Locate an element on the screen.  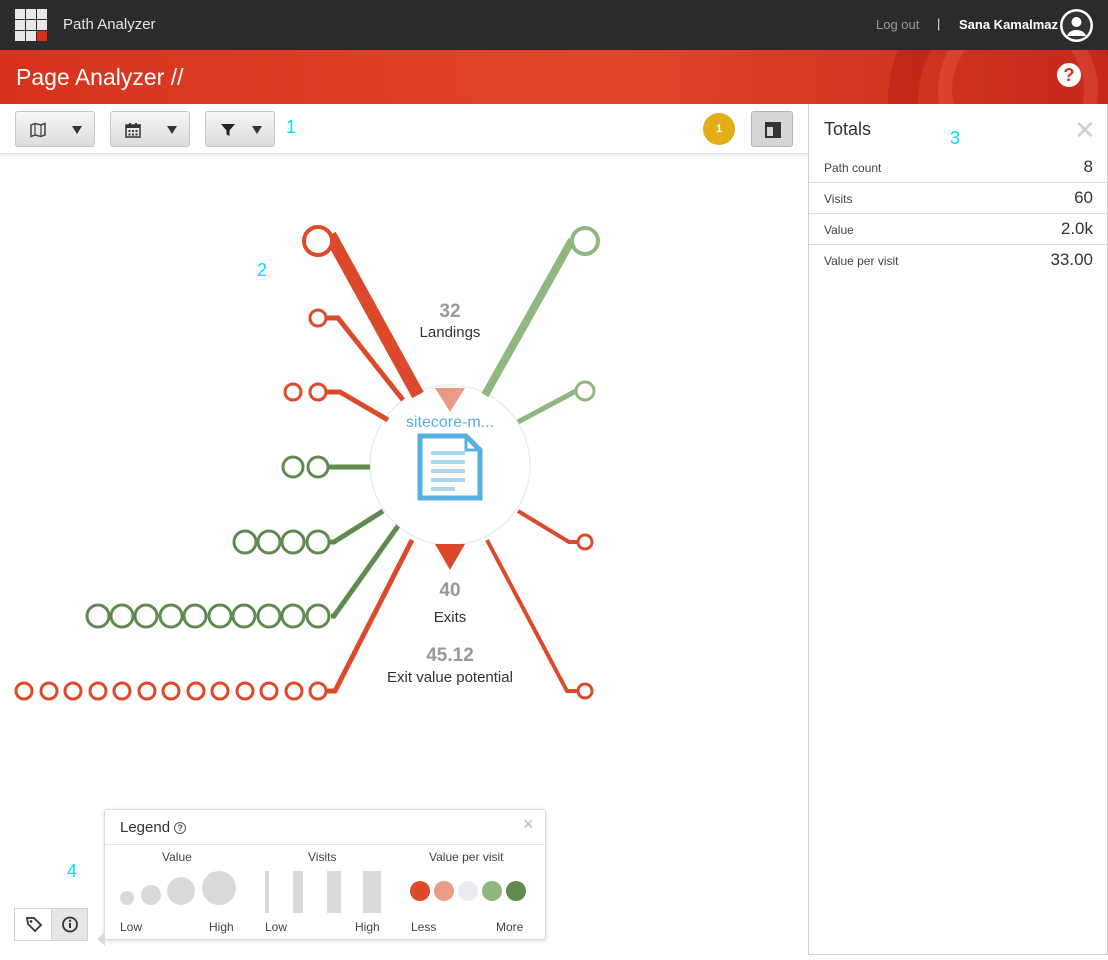
totals-row-label: Value per visit is located at coordinates (861, 261).